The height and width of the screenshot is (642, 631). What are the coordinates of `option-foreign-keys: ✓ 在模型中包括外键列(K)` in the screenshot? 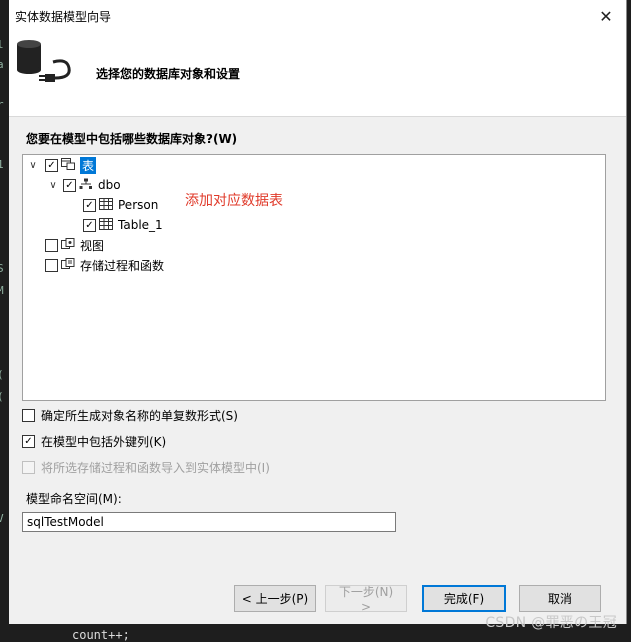 It's located at (94, 441).